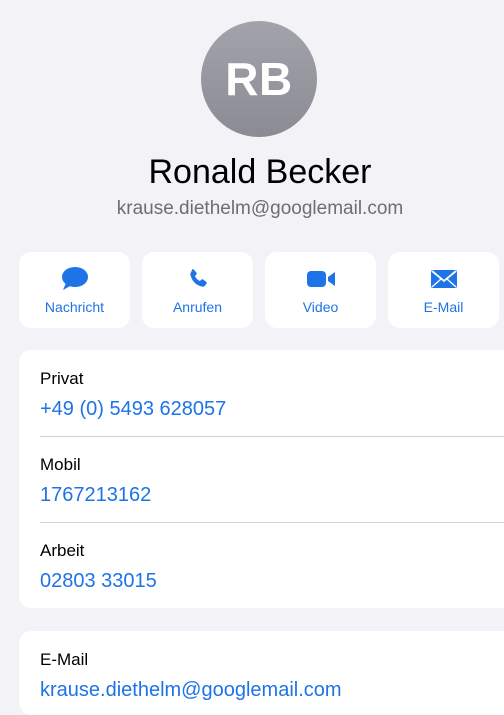  I want to click on phone-label-work: Arbeit, so click(62, 550).